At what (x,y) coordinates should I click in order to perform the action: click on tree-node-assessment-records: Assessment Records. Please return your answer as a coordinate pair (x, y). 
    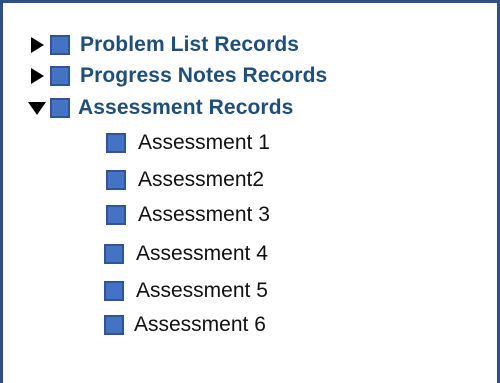
    Looking at the image, I should click on (160, 108).